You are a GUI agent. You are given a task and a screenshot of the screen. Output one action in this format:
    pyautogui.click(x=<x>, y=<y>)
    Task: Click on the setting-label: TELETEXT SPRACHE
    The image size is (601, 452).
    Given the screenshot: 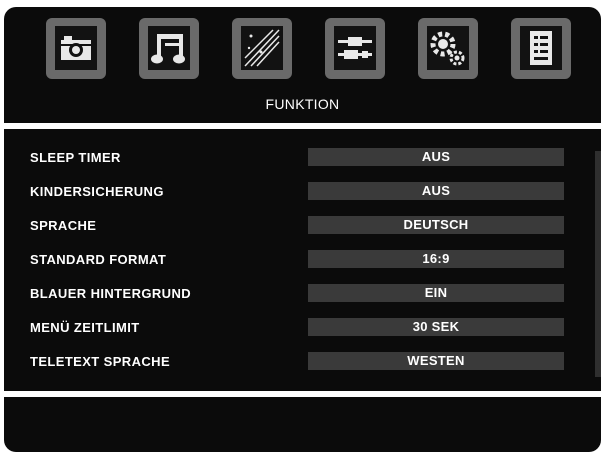 What is the action you would take?
    pyautogui.click(x=100, y=361)
    